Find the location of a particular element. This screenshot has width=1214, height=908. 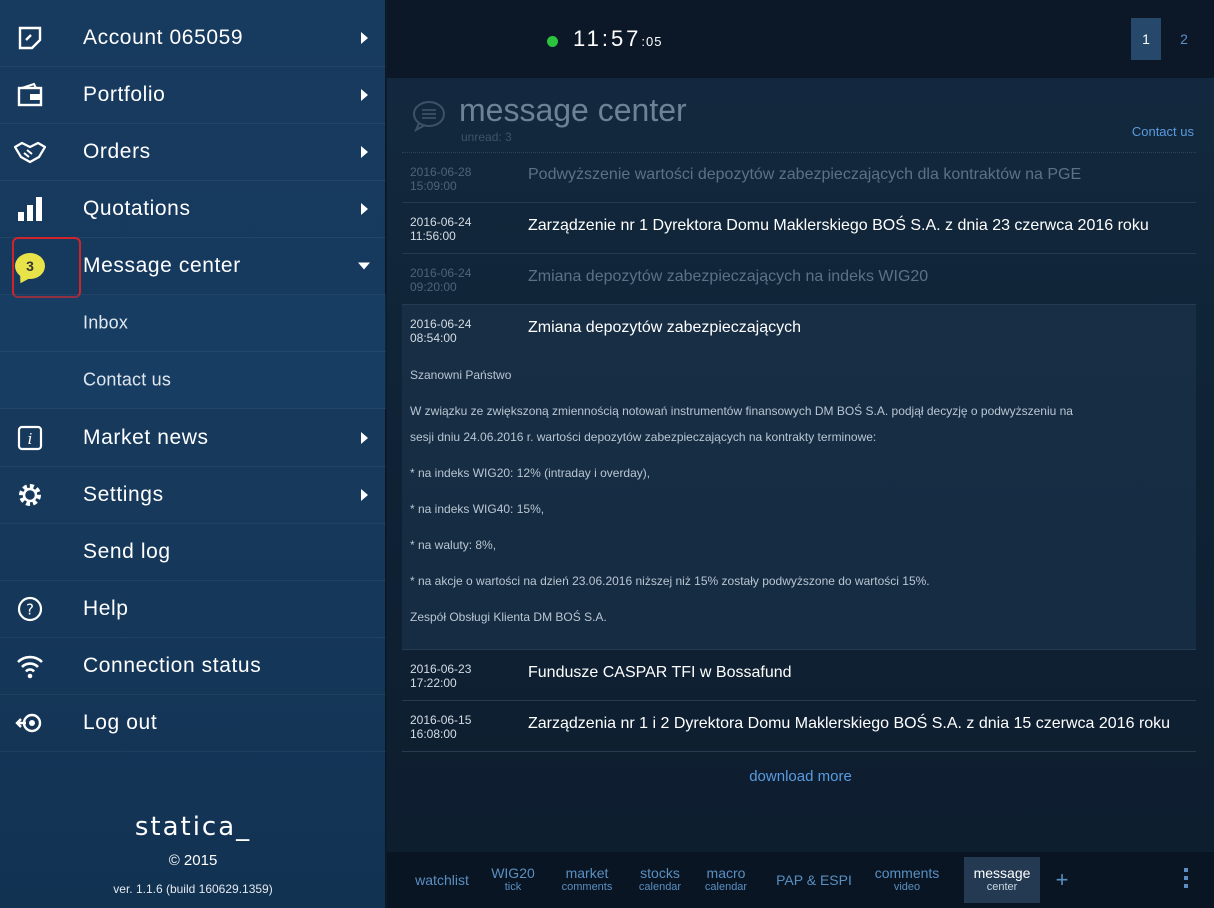

tab-watchlist: watchlist is located at coordinates (442, 880).